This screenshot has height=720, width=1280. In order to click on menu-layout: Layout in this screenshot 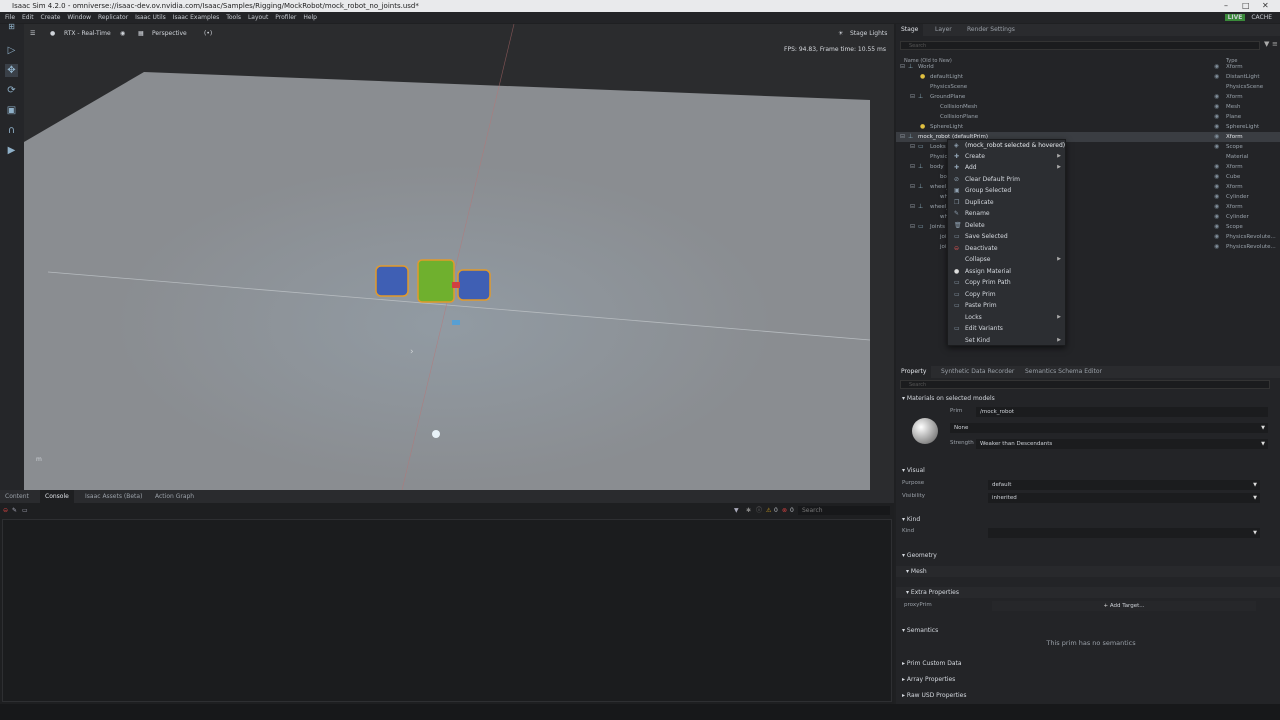, I will do `click(258, 17)`.